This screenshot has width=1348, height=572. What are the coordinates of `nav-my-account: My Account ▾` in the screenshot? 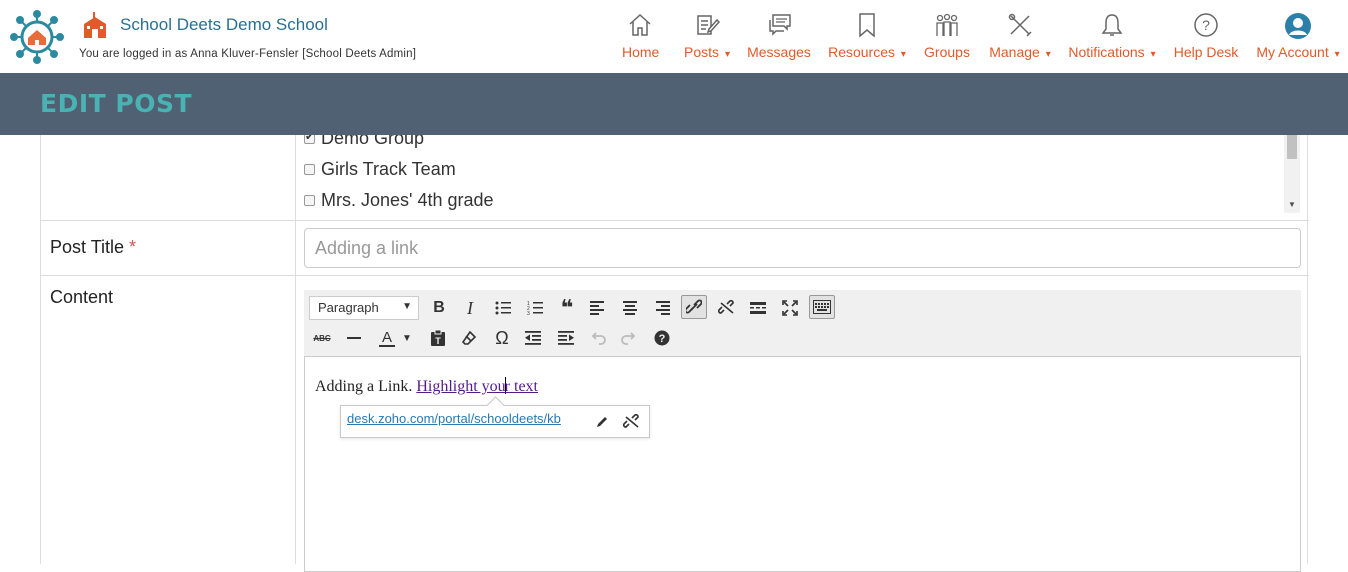 It's located at (1298, 39).